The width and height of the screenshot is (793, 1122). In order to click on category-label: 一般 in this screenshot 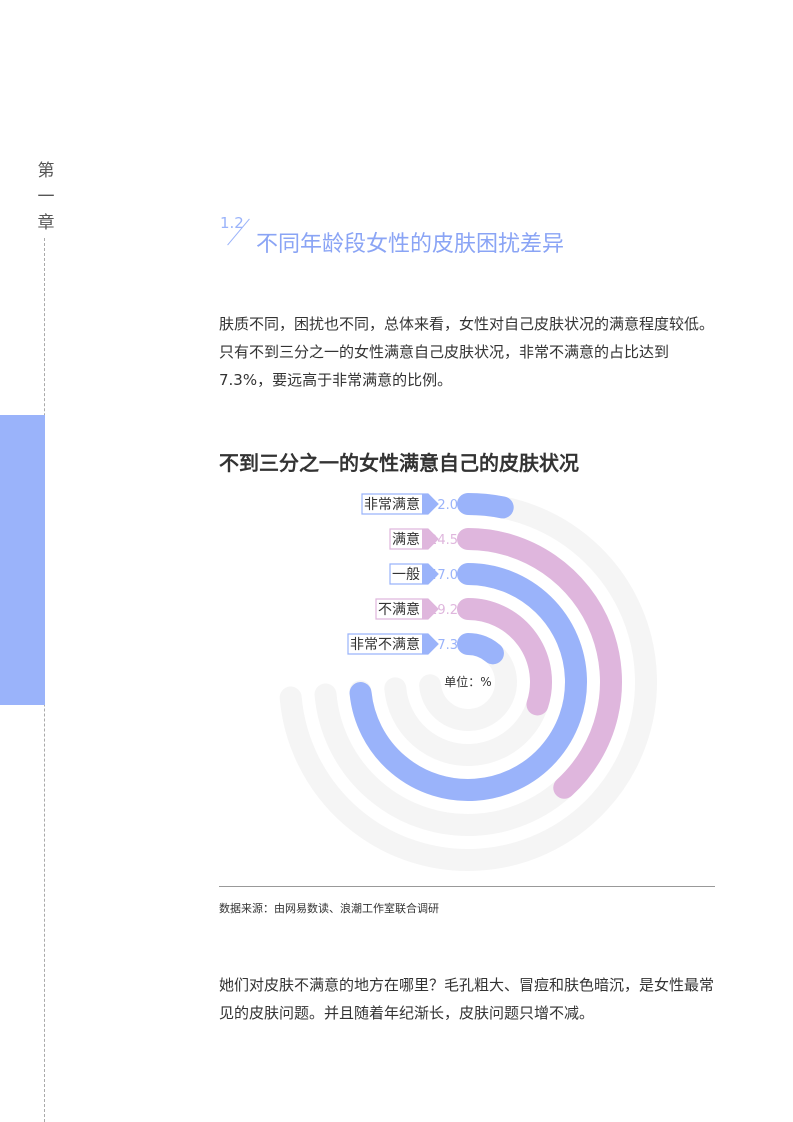, I will do `click(406, 575)`.